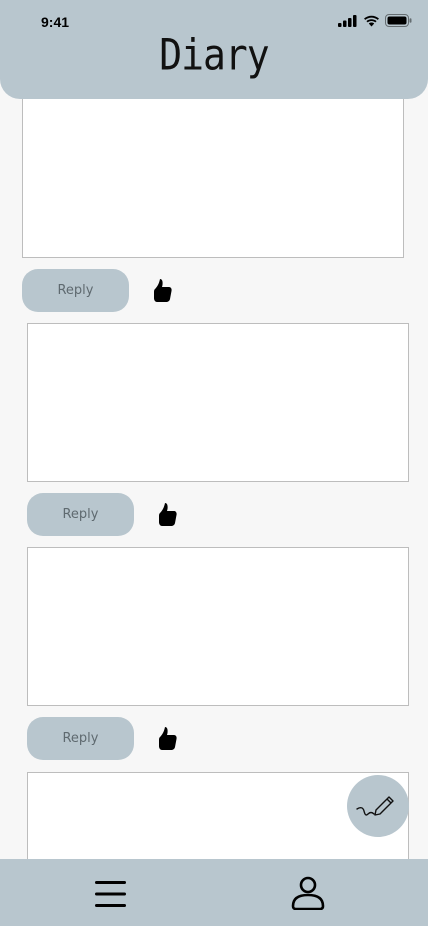  Describe the element at coordinates (55, 22) in the screenshot. I see `status-time: 9:41` at that location.